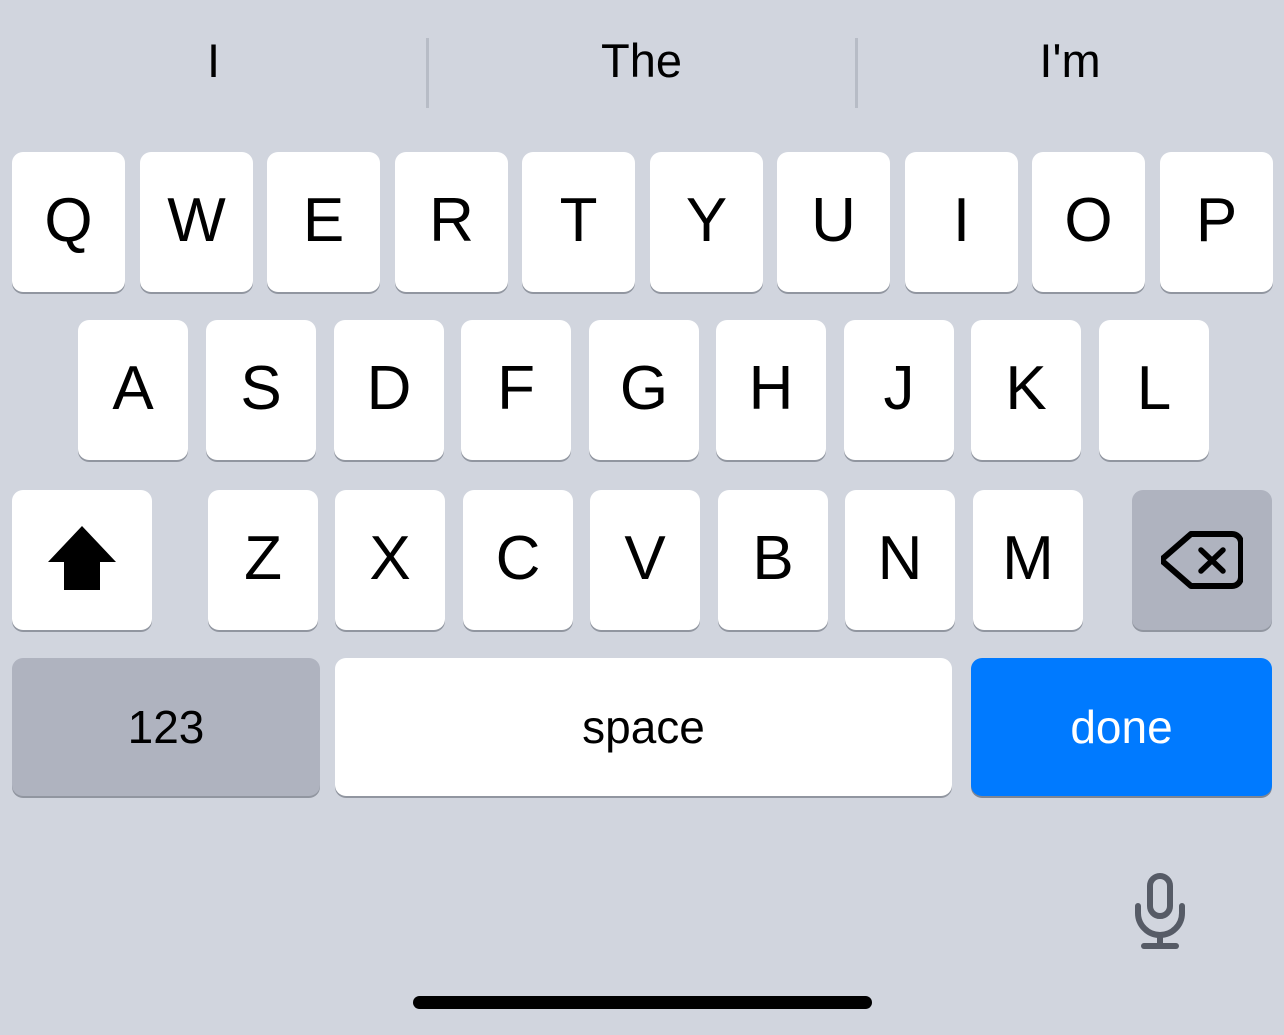 This screenshot has width=1284, height=1035. I want to click on key-p: P, so click(1216, 222).